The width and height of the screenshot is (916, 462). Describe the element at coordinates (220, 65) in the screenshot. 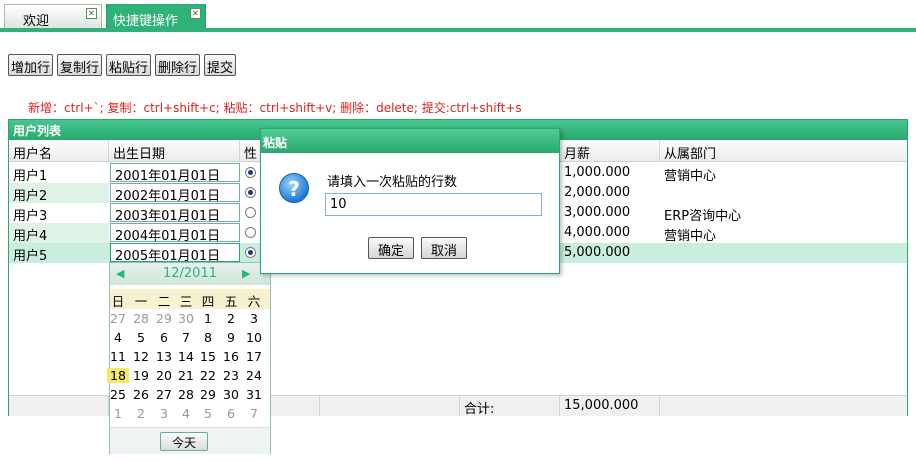

I see `submit-button: 提交` at that location.